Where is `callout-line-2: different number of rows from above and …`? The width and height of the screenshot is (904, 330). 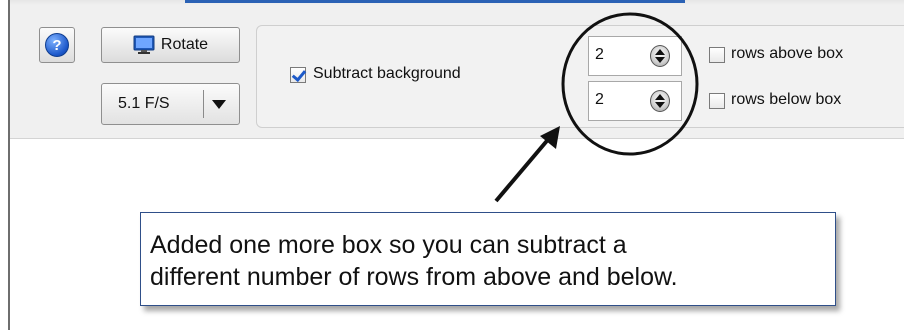
callout-line-2: different number of rows from above and … is located at coordinates (414, 277).